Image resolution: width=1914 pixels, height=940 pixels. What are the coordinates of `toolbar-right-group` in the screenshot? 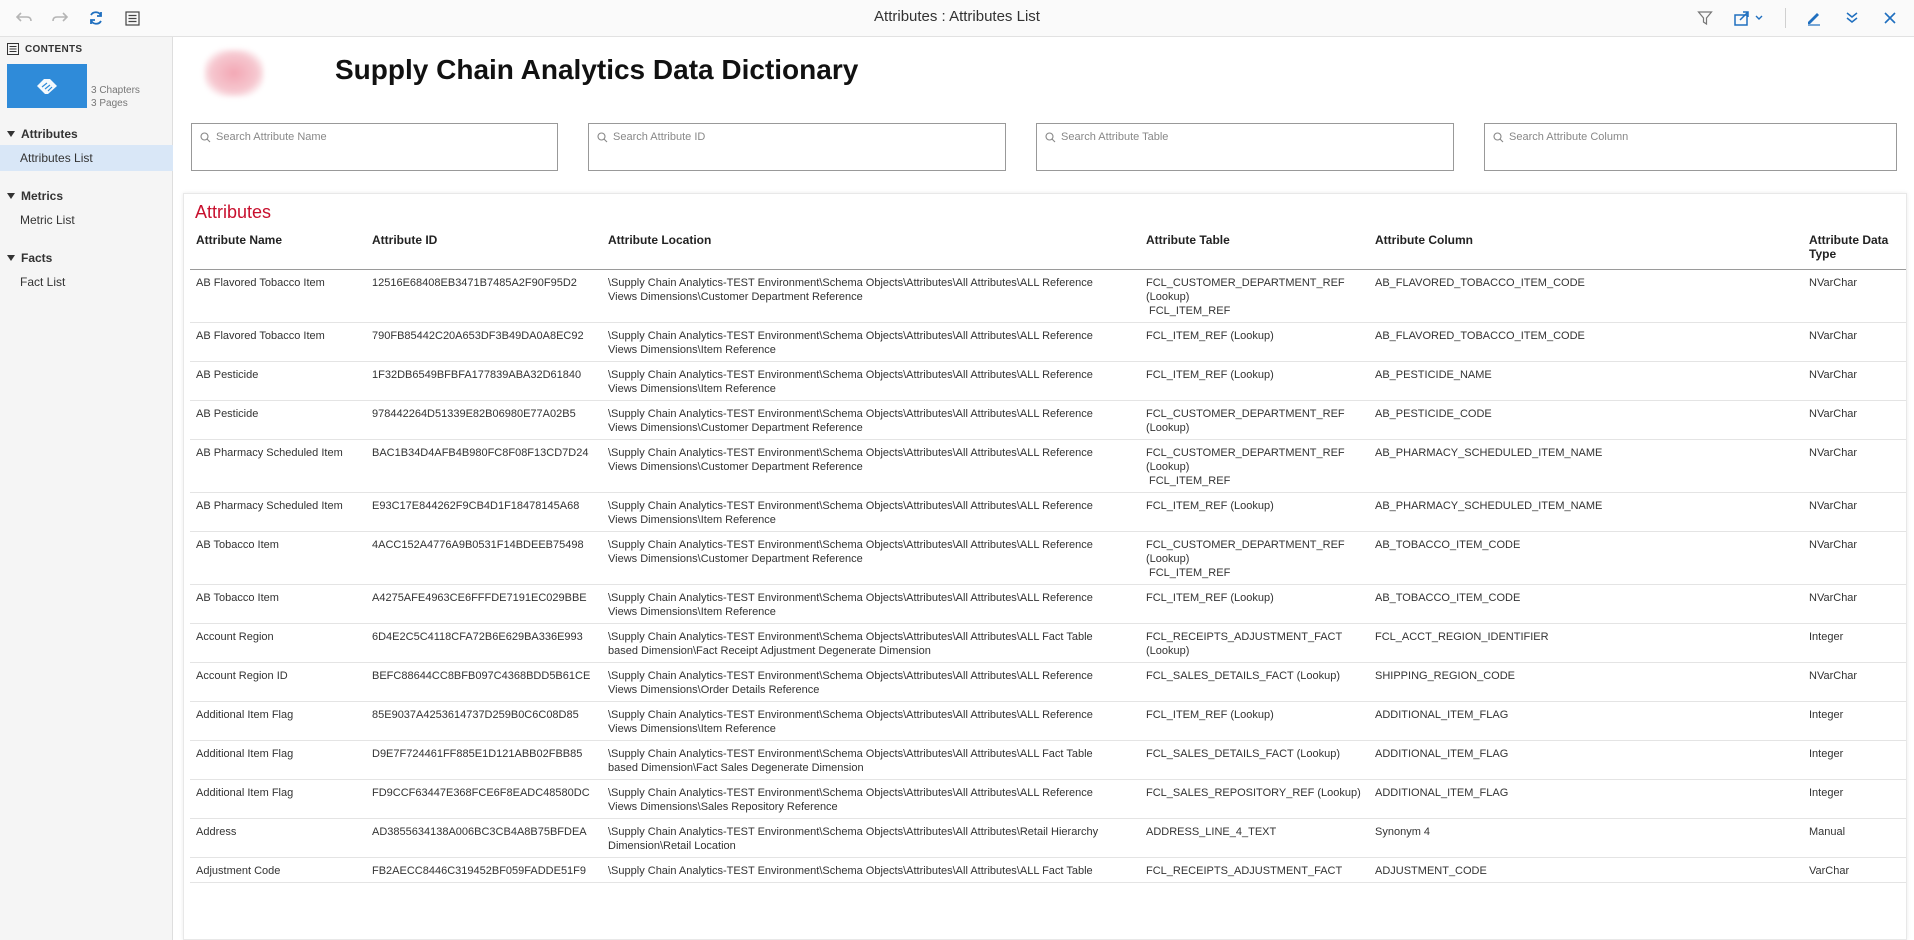 It's located at (1797, 18).